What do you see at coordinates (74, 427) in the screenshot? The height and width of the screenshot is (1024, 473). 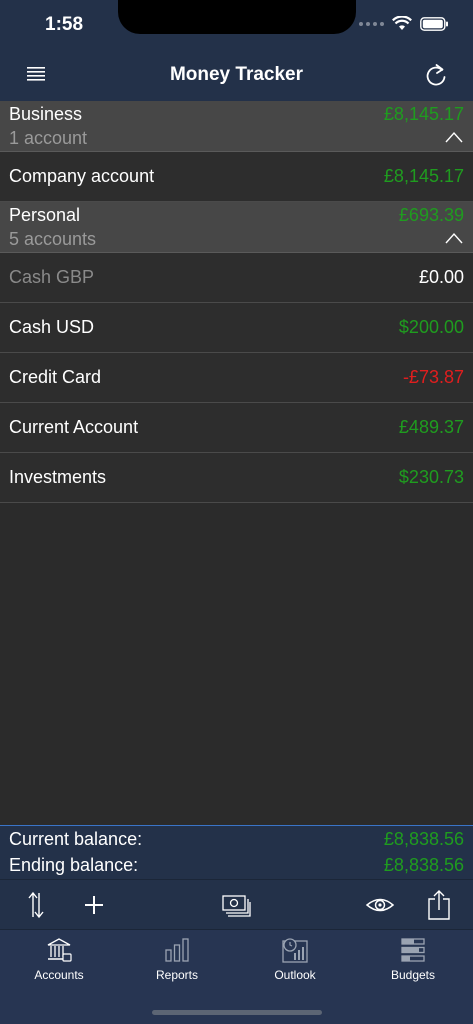 I see `account-name: Current Account` at bounding box center [74, 427].